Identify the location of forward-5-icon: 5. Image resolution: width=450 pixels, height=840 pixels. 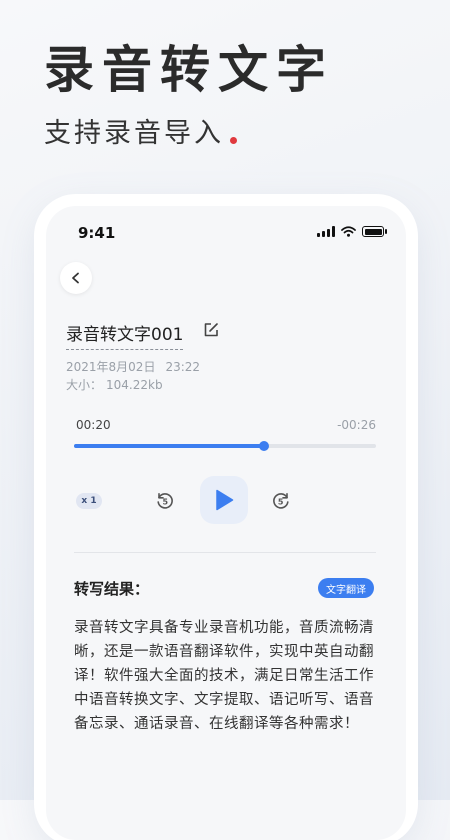
(281, 501).